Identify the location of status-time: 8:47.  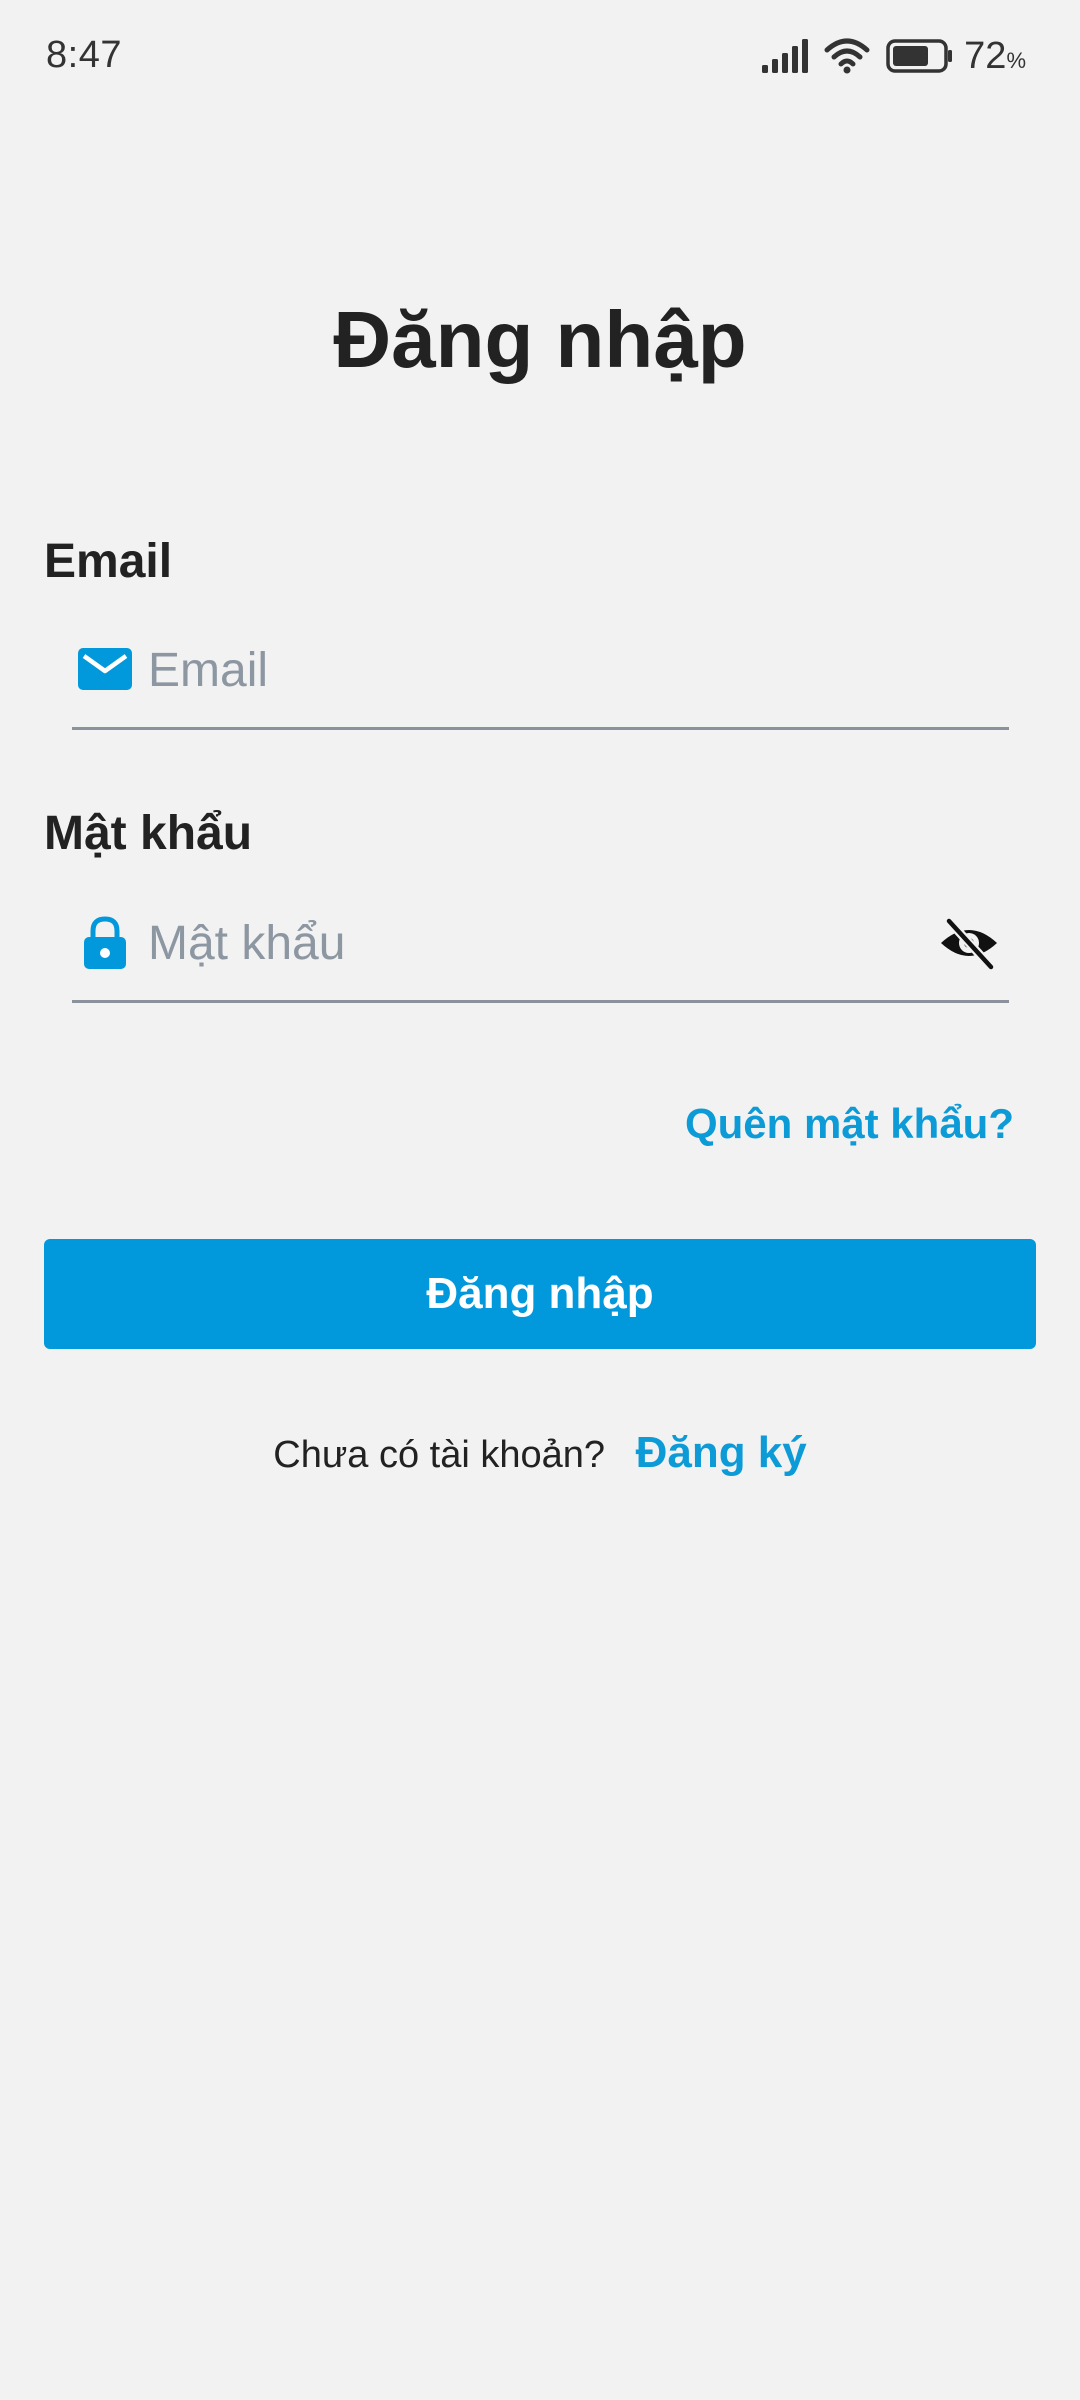
(84, 55).